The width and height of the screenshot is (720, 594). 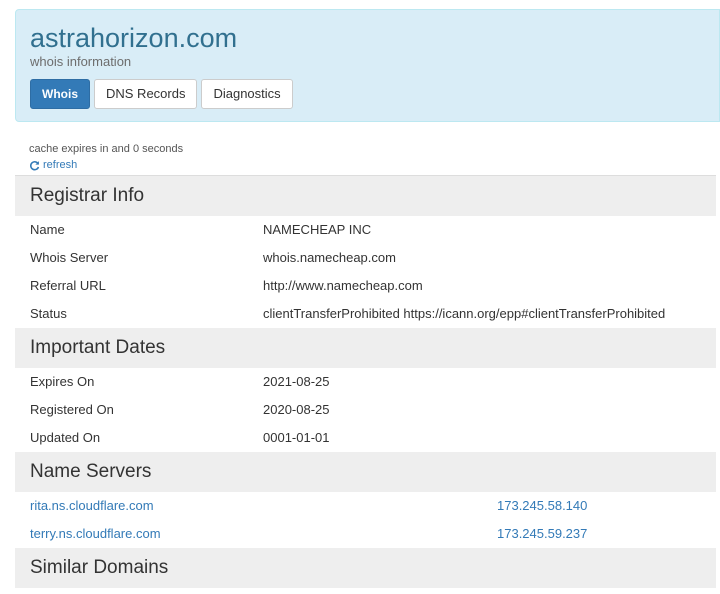 I want to click on tab-bar: Whois DNS Records Diagnostics, so click(x=161, y=94).